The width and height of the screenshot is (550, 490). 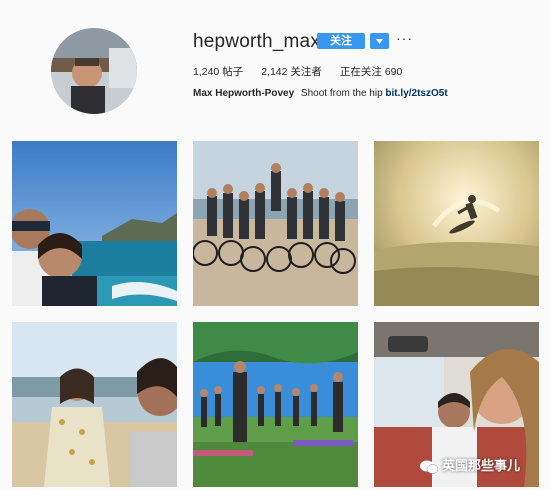 I want to click on bio-text: Shoot from the hip, so click(x=341, y=93).